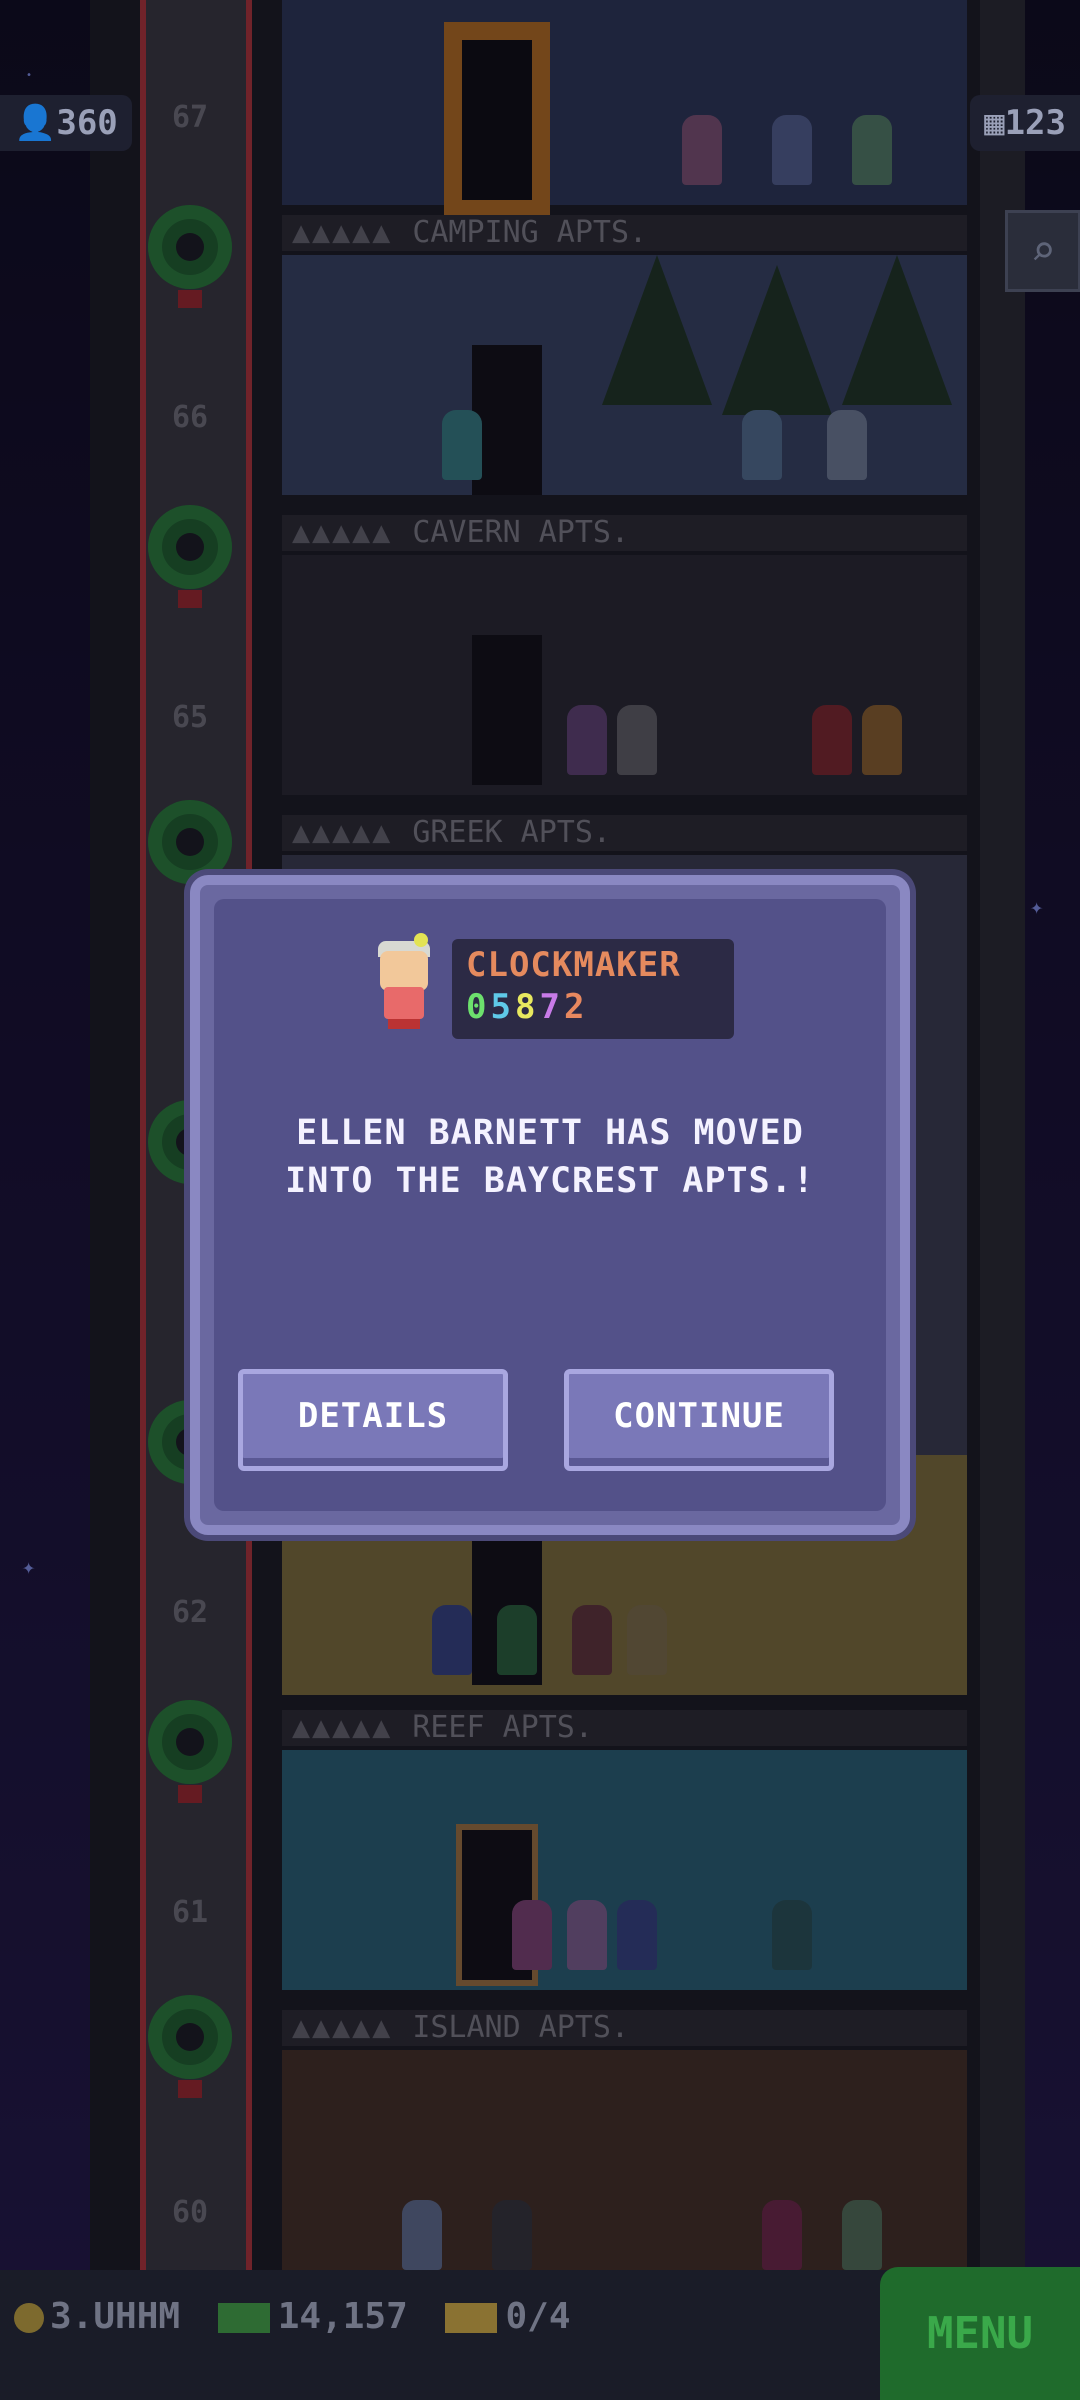 The height and width of the screenshot is (2400, 1080). What do you see at coordinates (115, 2316) in the screenshot?
I see `coins-value: 3.UHHM` at bounding box center [115, 2316].